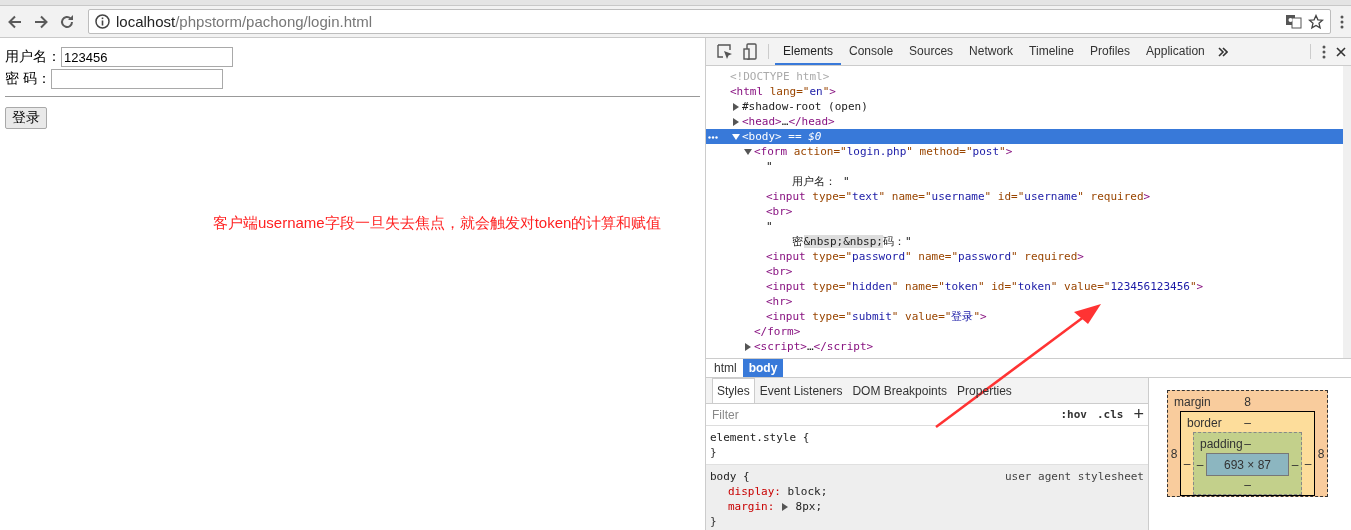 The image size is (1351, 530). I want to click on code-line: <form action="login.php" method="post">, so click(883, 151).